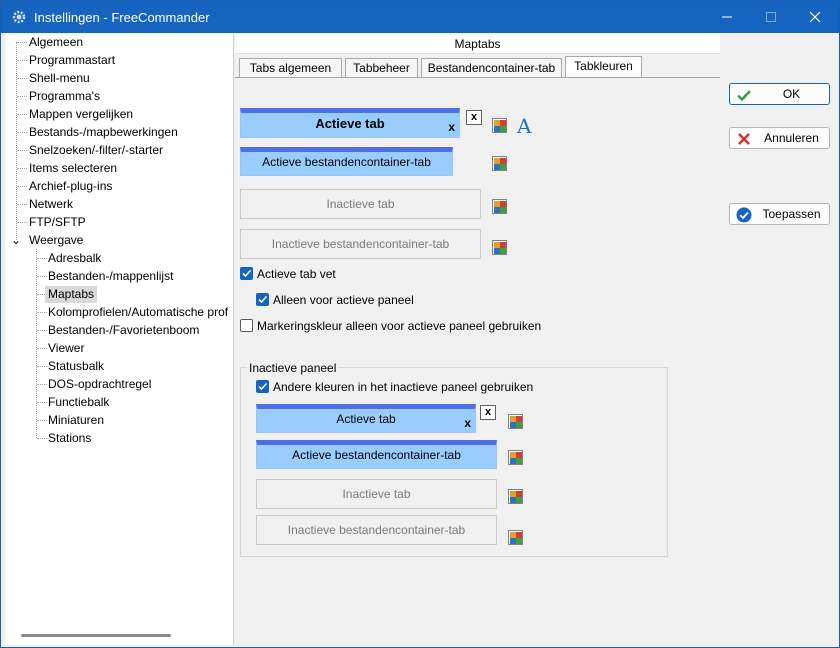 The width and height of the screenshot is (840, 648). What do you see at coordinates (780, 339) in the screenshot?
I see `action-pane: OK Annuleren Toepassen` at bounding box center [780, 339].